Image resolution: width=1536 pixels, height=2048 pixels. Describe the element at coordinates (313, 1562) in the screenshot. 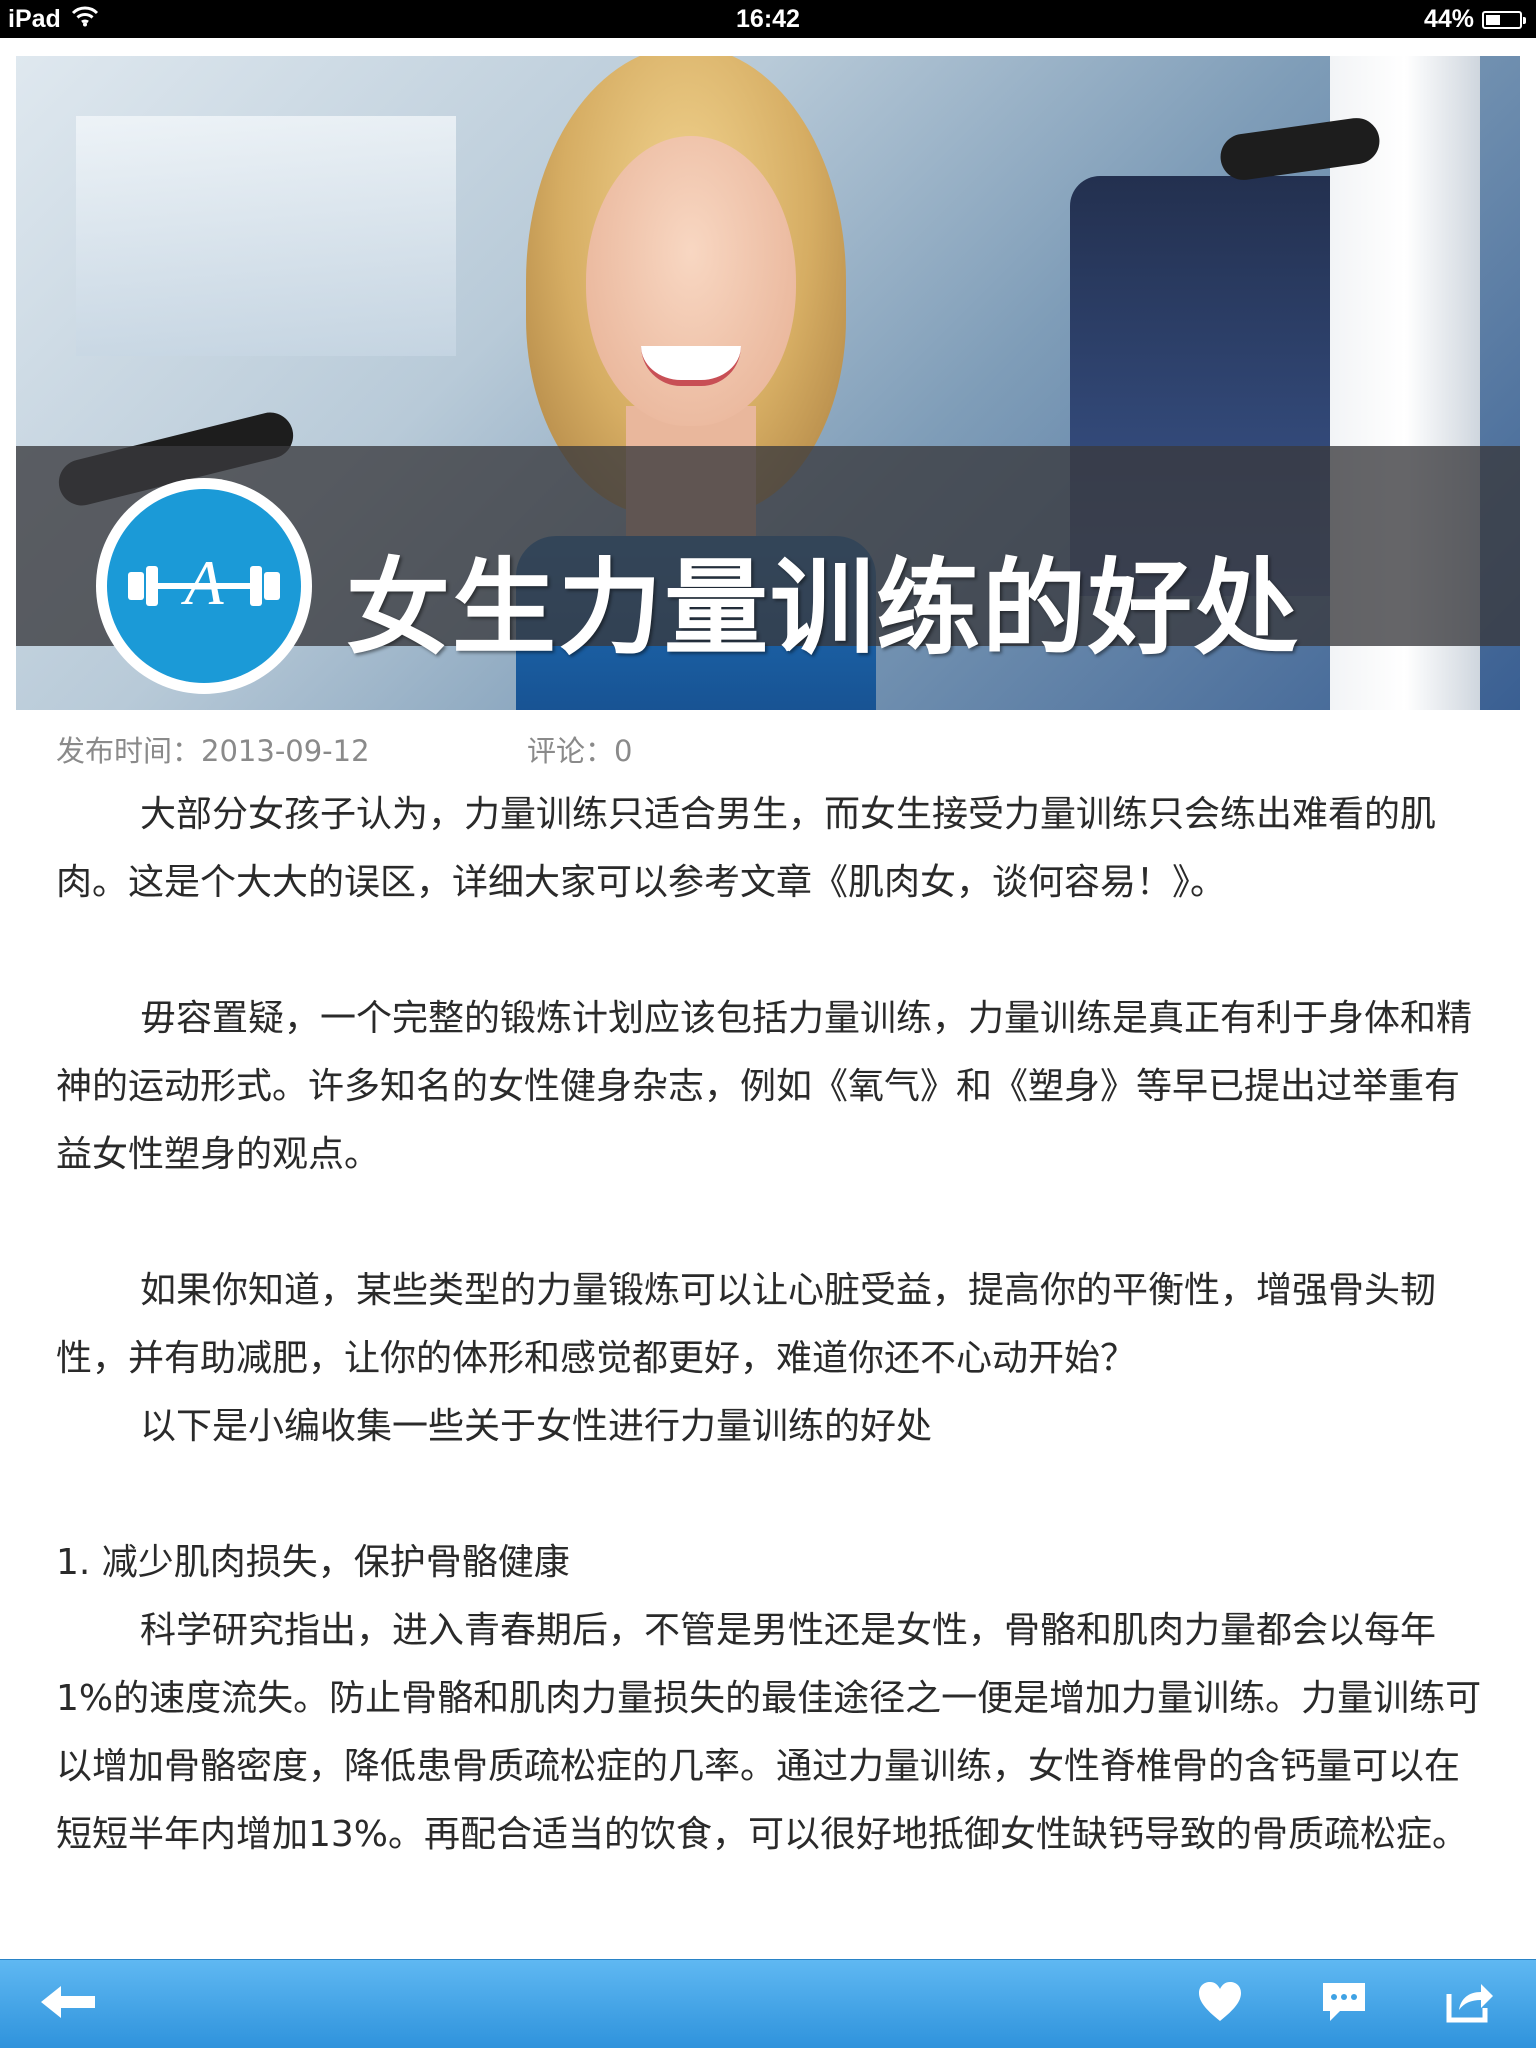

I see `section-heading: 1. 减少肌肉损失，保护骨骼健康` at that location.